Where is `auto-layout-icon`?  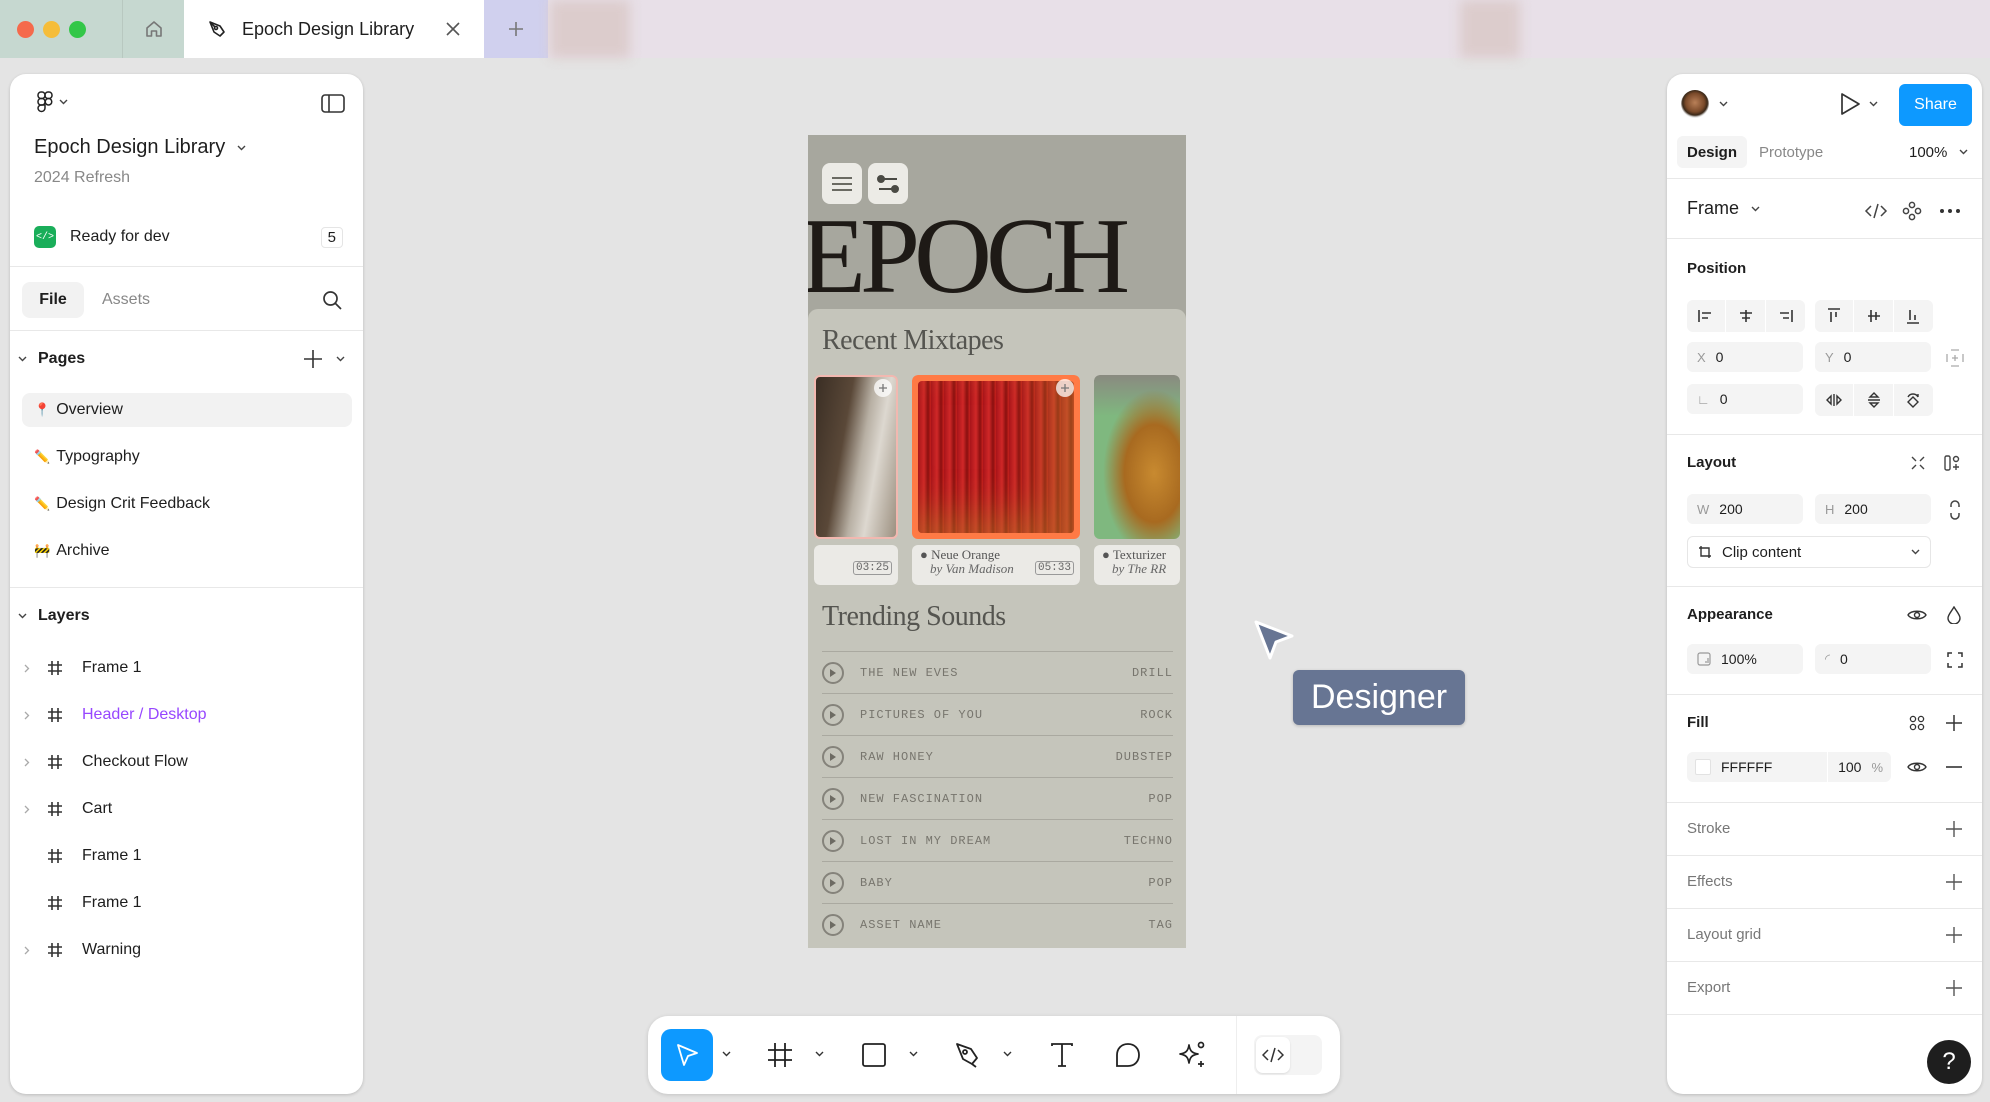
auto-layout-icon is located at coordinates (1952, 463).